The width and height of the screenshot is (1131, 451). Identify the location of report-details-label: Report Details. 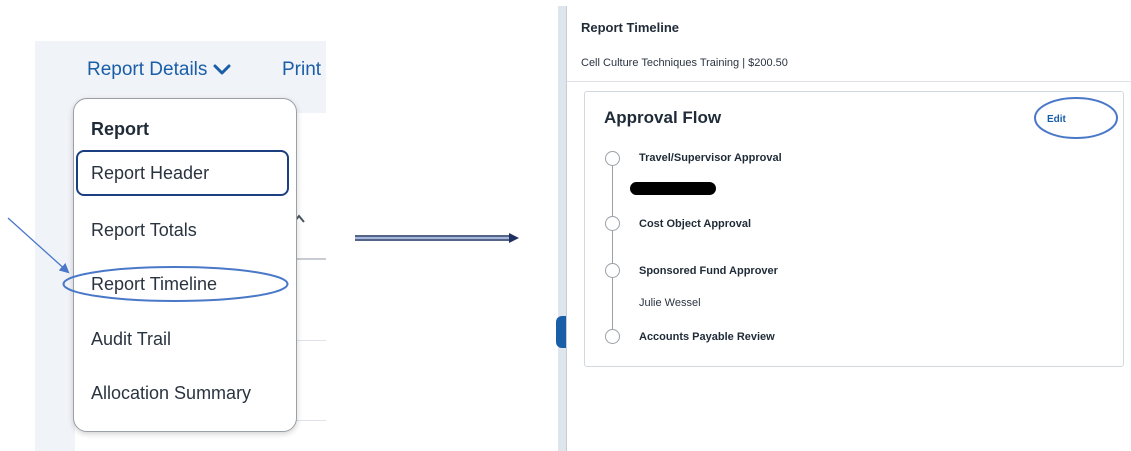
(147, 69).